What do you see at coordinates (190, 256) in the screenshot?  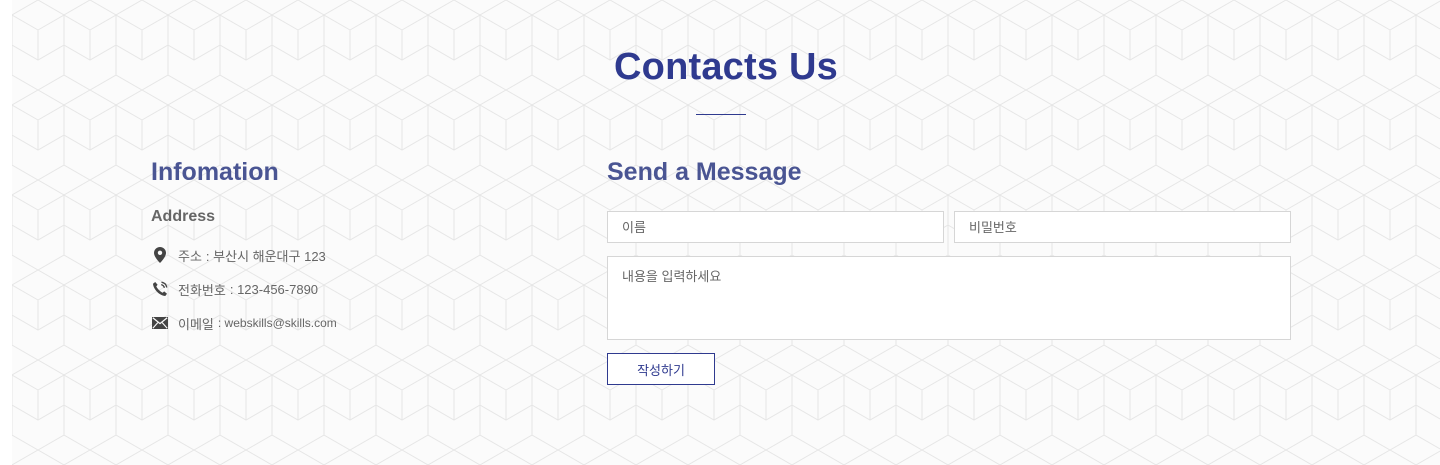 I see `address-label: 주소` at bounding box center [190, 256].